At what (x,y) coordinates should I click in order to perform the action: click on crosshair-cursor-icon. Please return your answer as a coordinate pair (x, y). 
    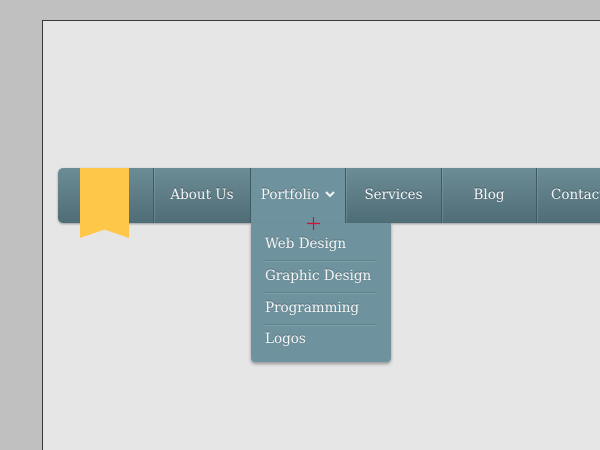
    Looking at the image, I should click on (313, 222).